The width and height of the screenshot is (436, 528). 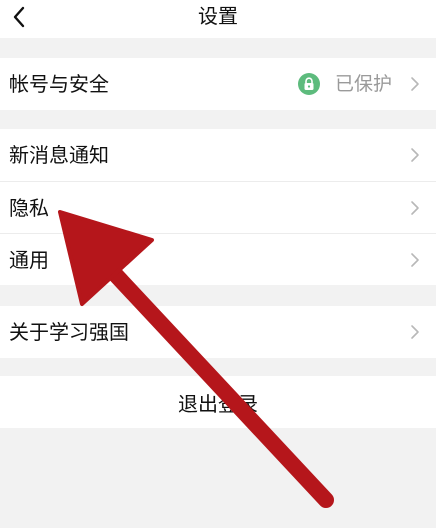 I want to click on settings-row-general: 通用, so click(x=218, y=259).